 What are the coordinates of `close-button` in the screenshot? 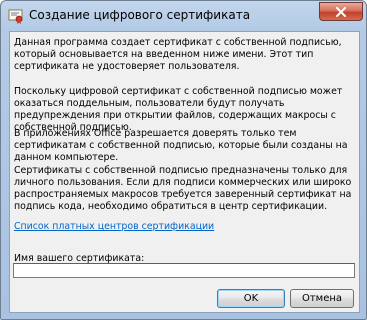 It's located at (341, 11).